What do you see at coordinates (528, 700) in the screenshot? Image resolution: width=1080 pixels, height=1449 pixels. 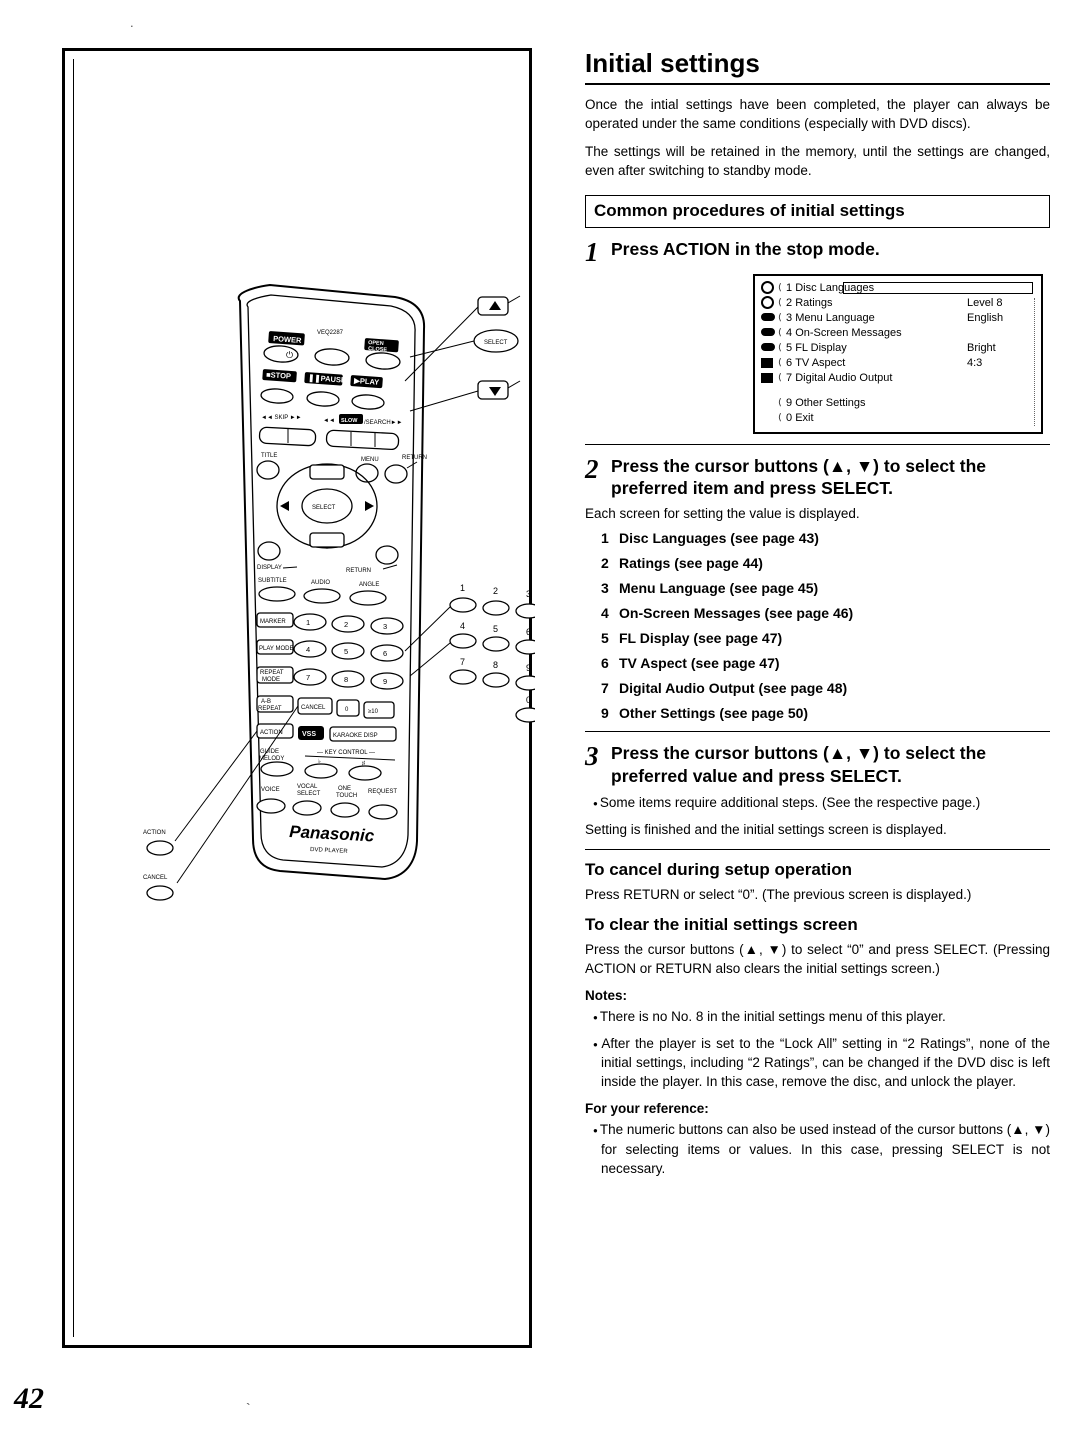 I see `svg-text: 0` at bounding box center [528, 700].